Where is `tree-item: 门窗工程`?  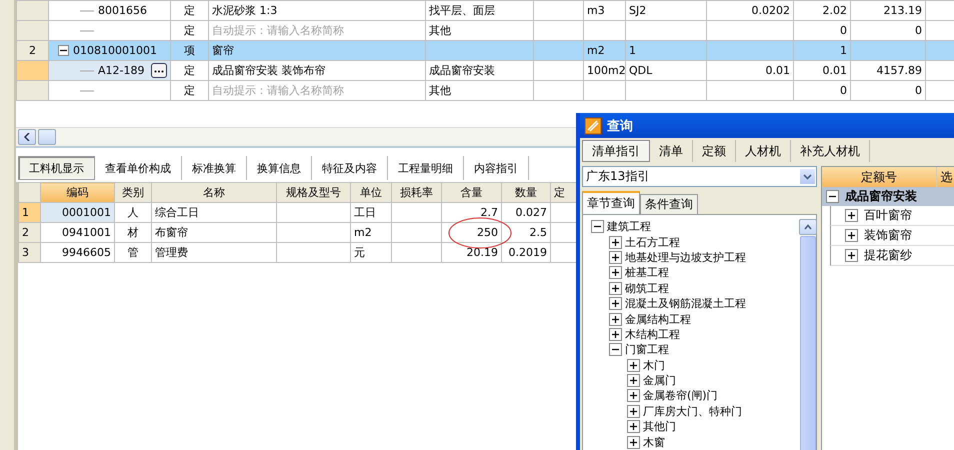 tree-item: 门窗工程 is located at coordinates (647, 350).